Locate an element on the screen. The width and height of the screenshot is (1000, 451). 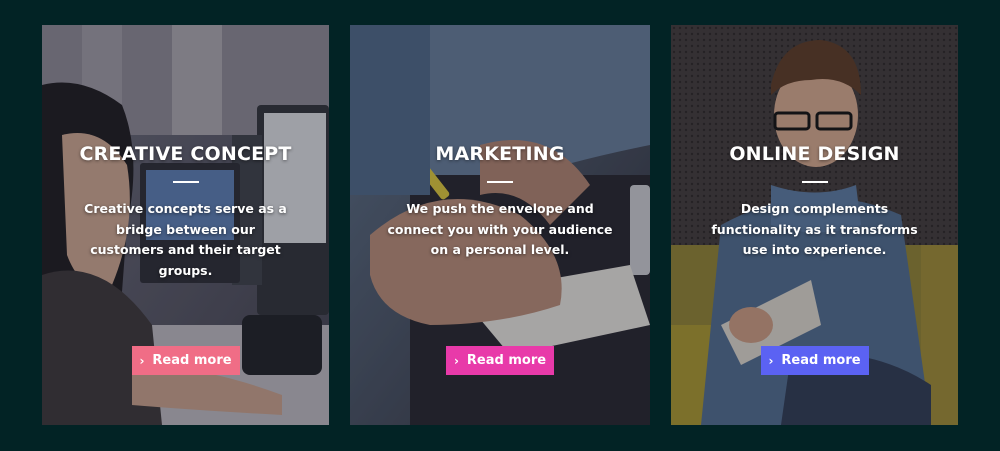
card-title: CREATIVE CONCEPT is located at coordinates (185, 154).